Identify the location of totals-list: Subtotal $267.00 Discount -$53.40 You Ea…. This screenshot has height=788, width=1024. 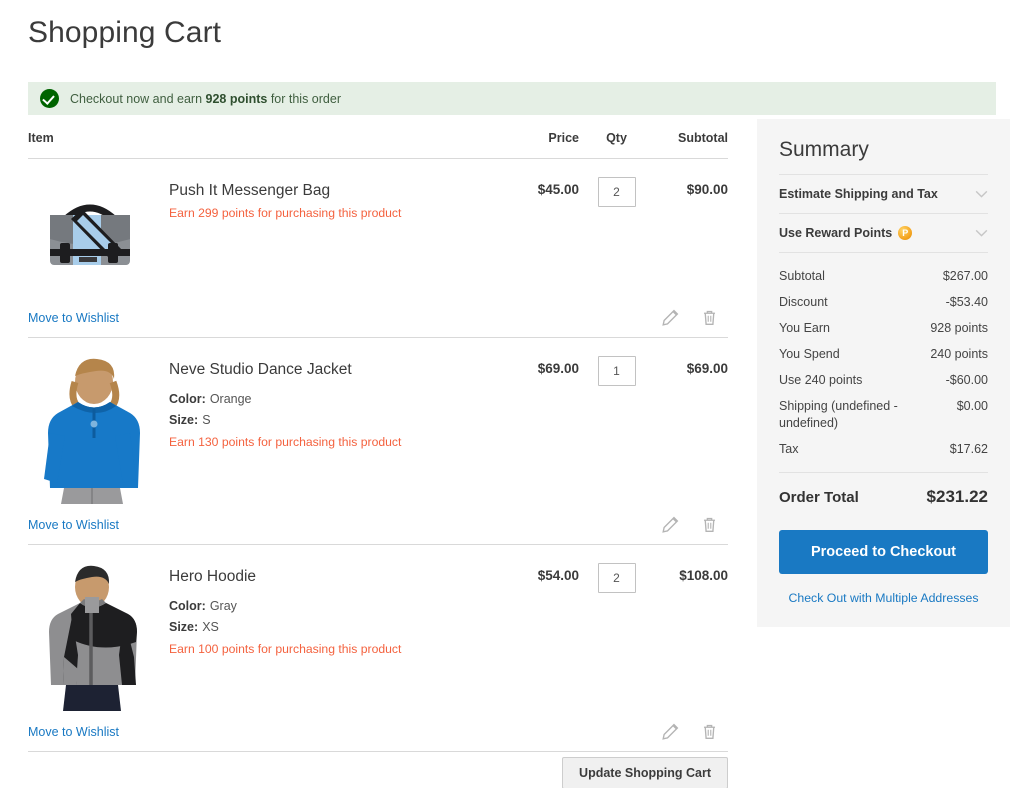
(883, 357).